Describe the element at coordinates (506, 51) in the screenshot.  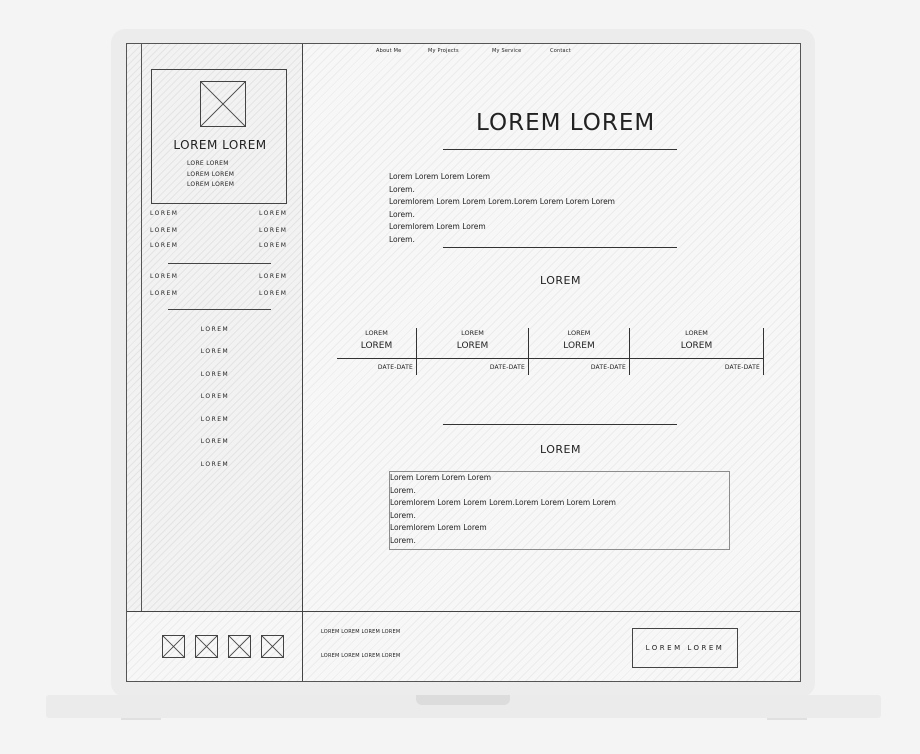
I see `nav-link-service: My Service` at that location.